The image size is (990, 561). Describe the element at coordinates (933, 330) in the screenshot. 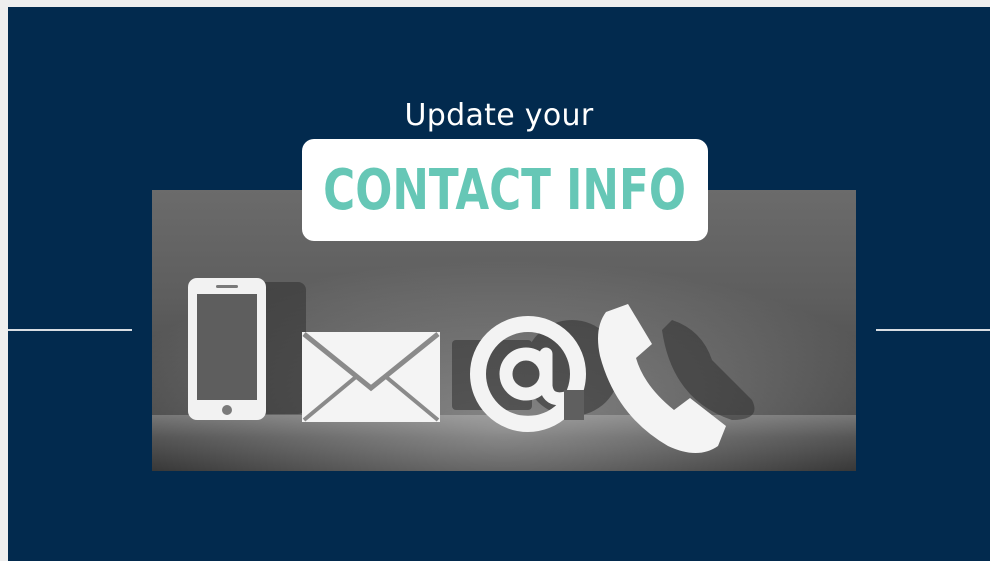

I see `right-divider-line` at that location.